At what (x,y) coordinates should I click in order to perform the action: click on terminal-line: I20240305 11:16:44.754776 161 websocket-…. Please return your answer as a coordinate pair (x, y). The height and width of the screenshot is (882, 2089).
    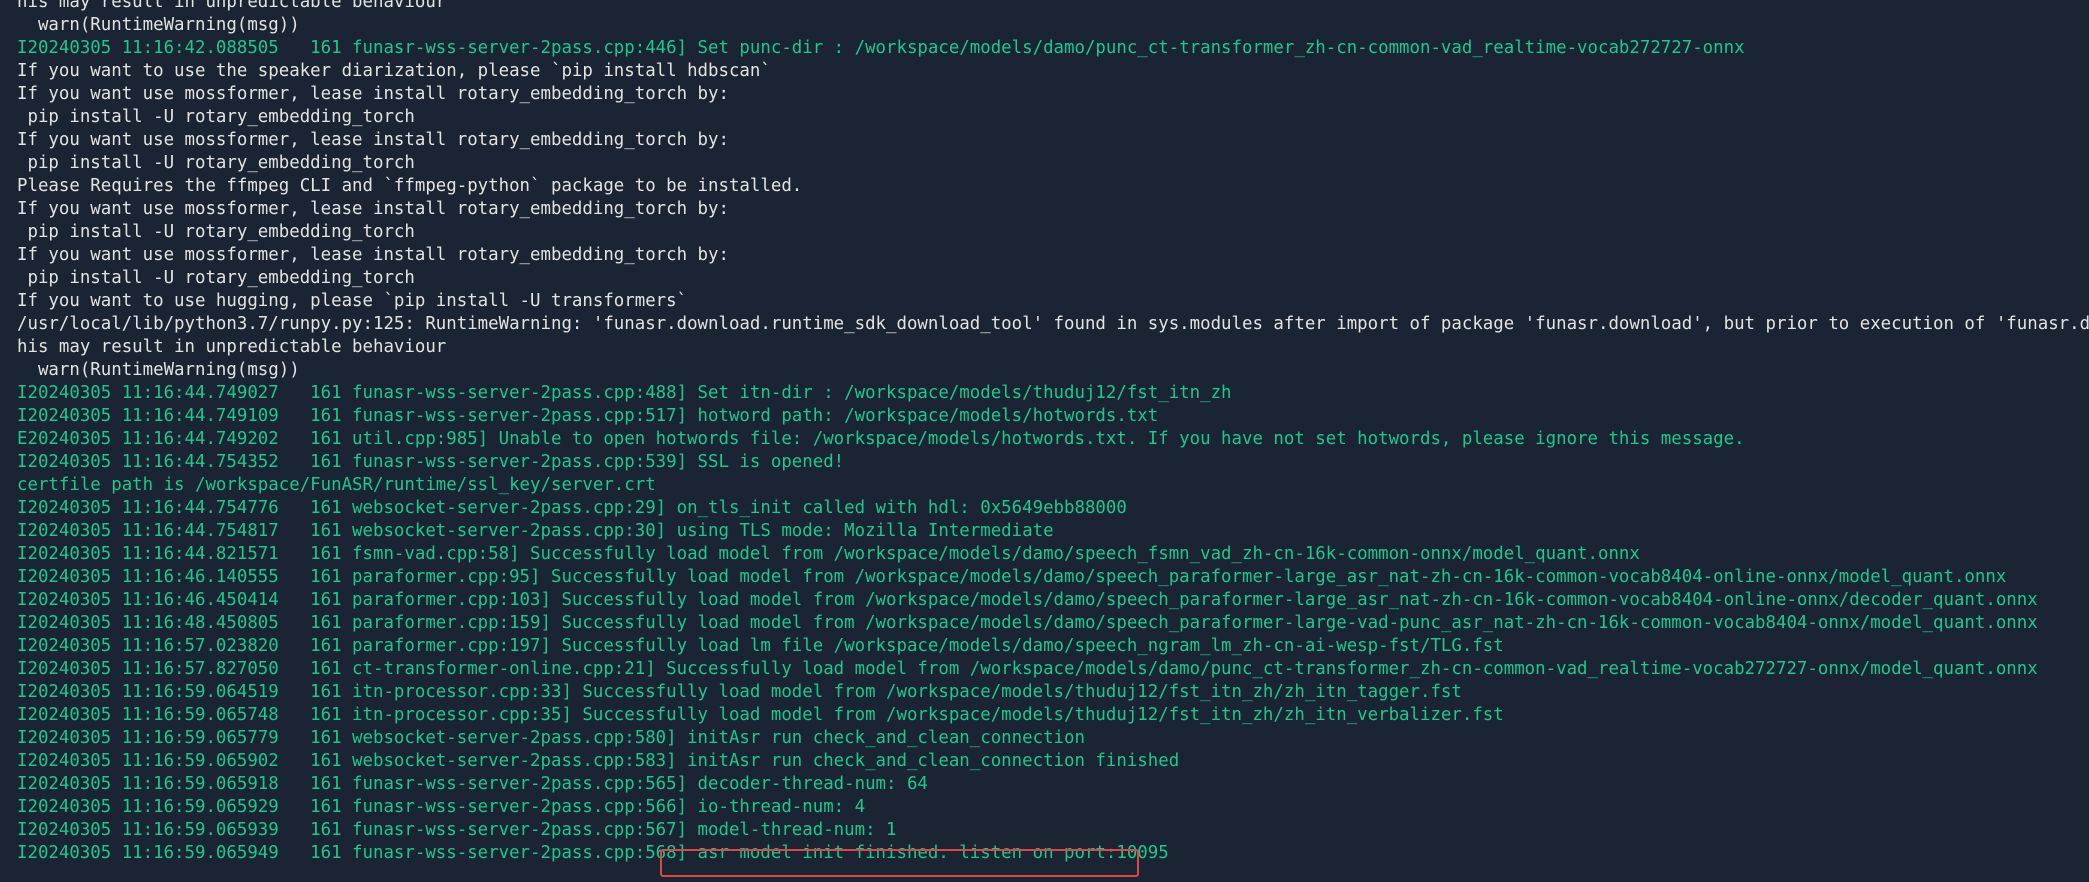
    Looking at the image, I should click on (572, 508).